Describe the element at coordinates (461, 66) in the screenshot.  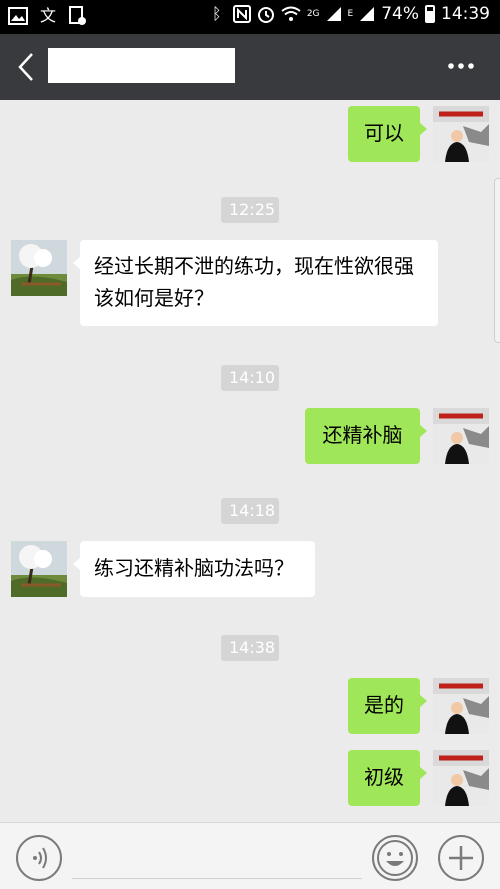
I see `more-options-icon` at that location.